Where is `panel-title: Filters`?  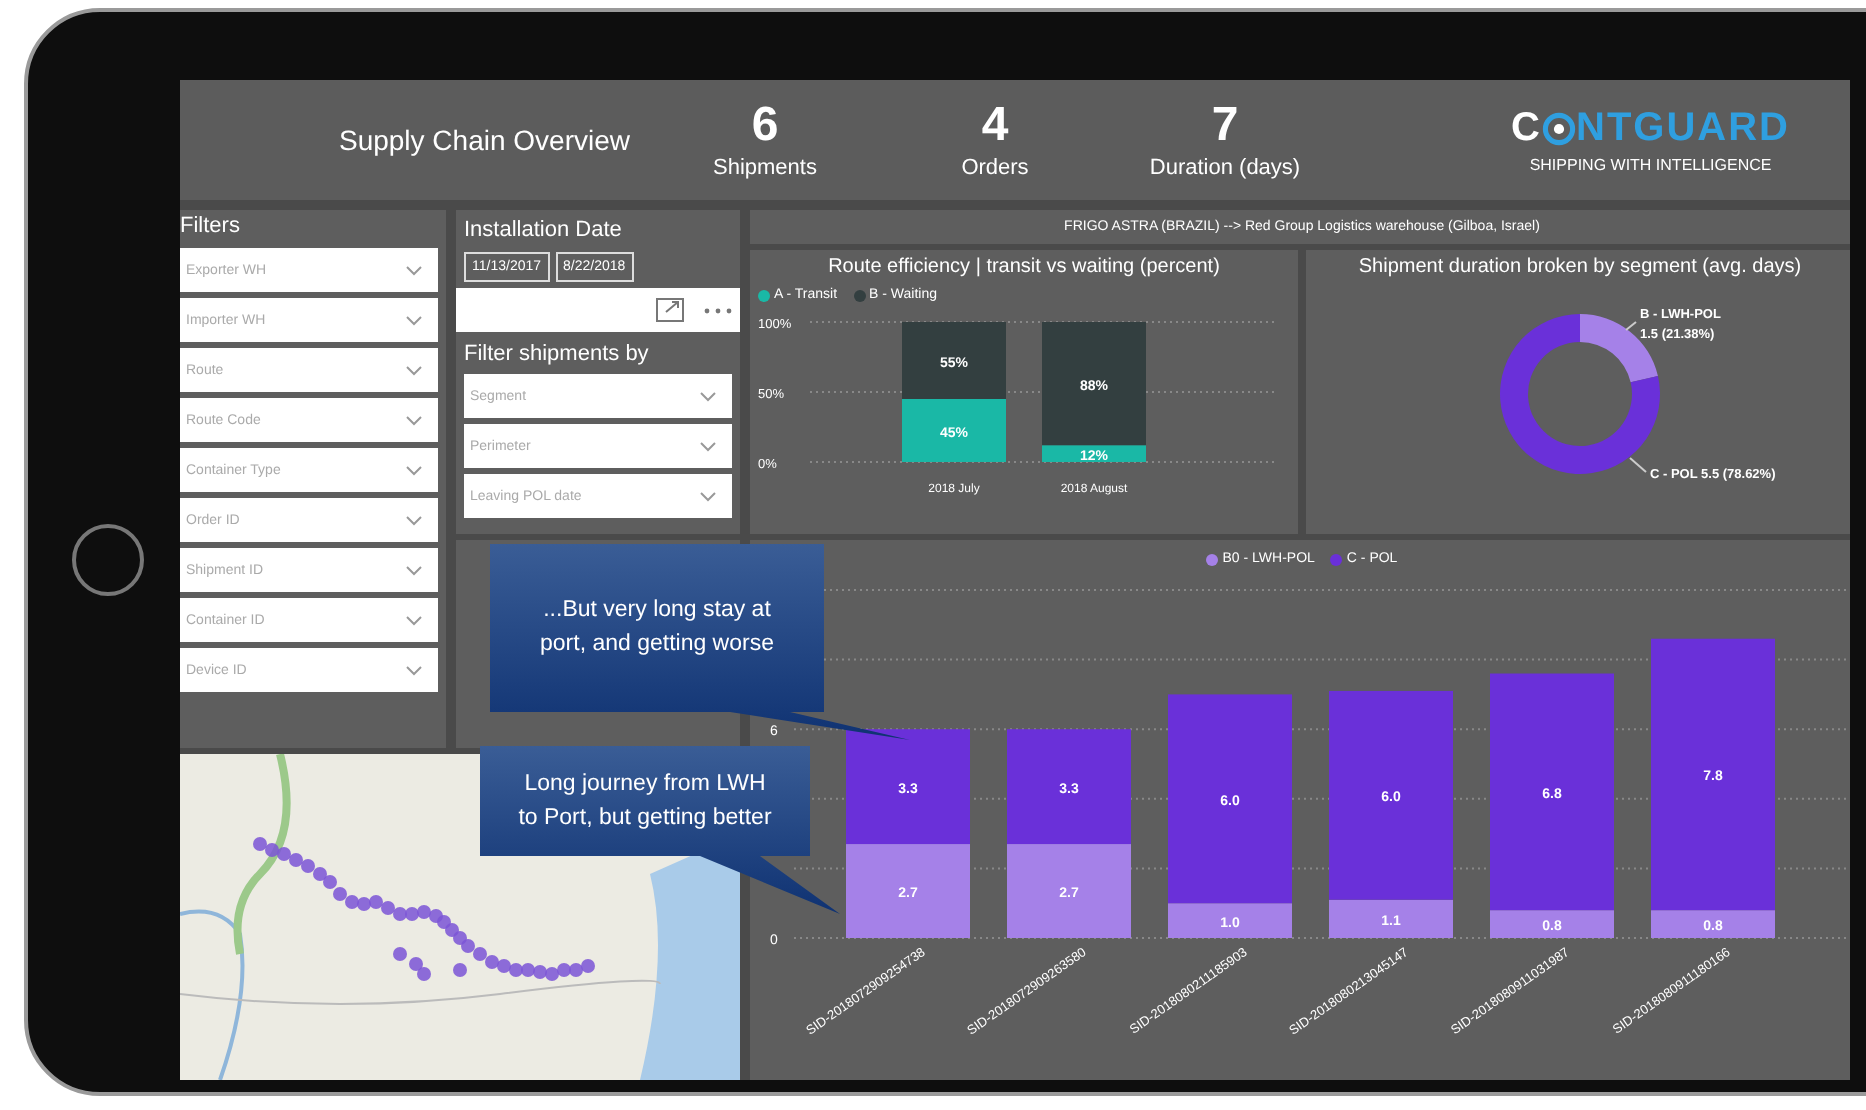 panel-title: Filters is located at coordinates (211, 226).